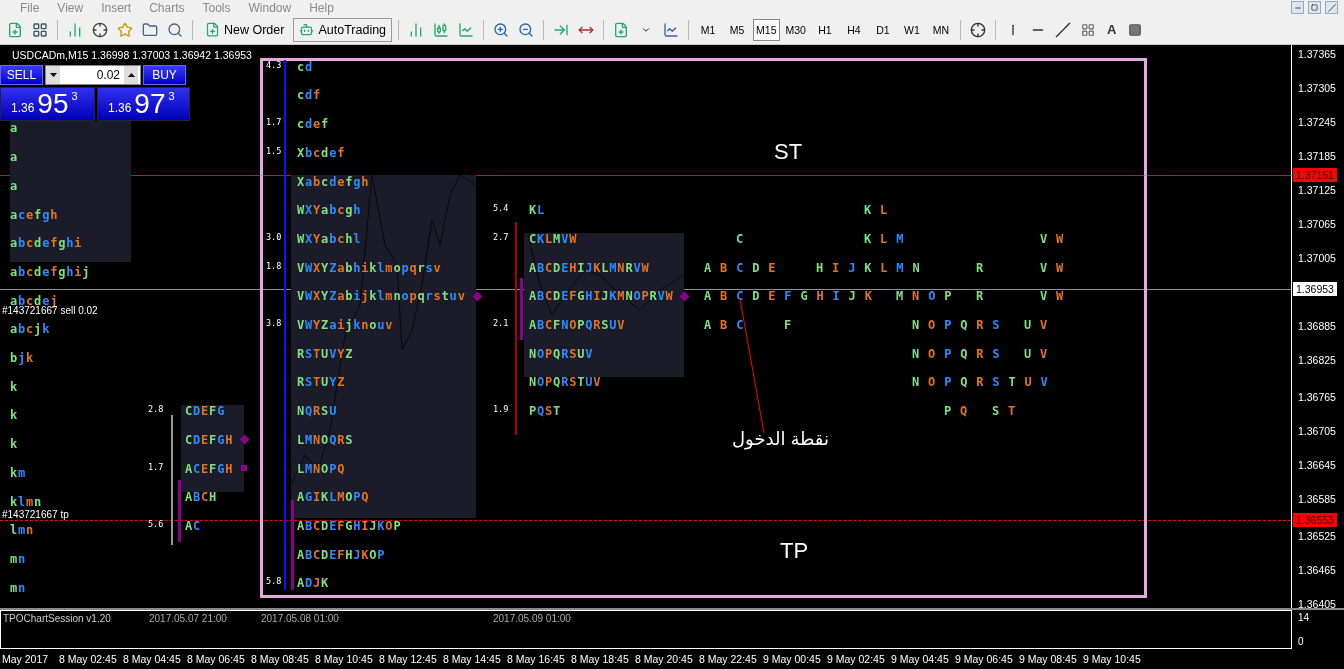  I want to click on tpo-letters: LMNOPQ, so click(321, 468).